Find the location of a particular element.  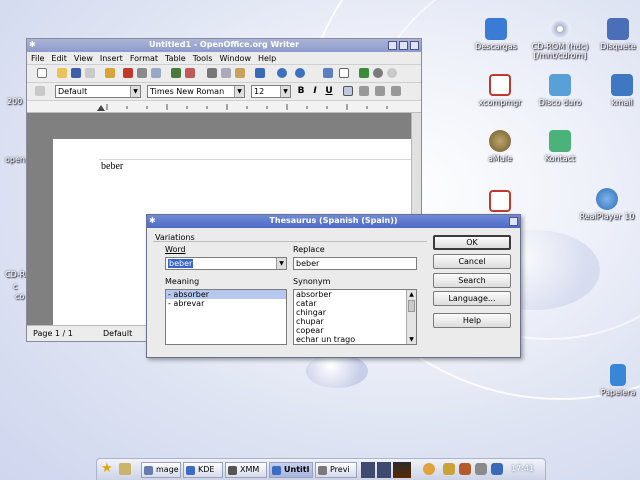

gallery-icon is located at coordinates (392, 73).